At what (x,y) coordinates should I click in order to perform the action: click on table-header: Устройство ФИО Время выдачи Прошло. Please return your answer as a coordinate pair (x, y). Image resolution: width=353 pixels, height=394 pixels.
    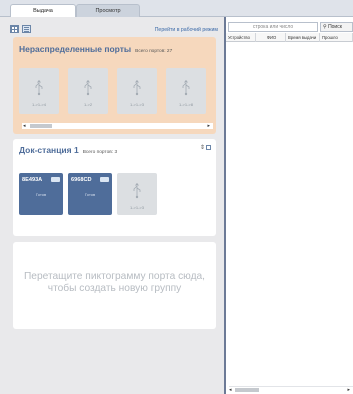
    Looking at the image, I should click on (289, 37).